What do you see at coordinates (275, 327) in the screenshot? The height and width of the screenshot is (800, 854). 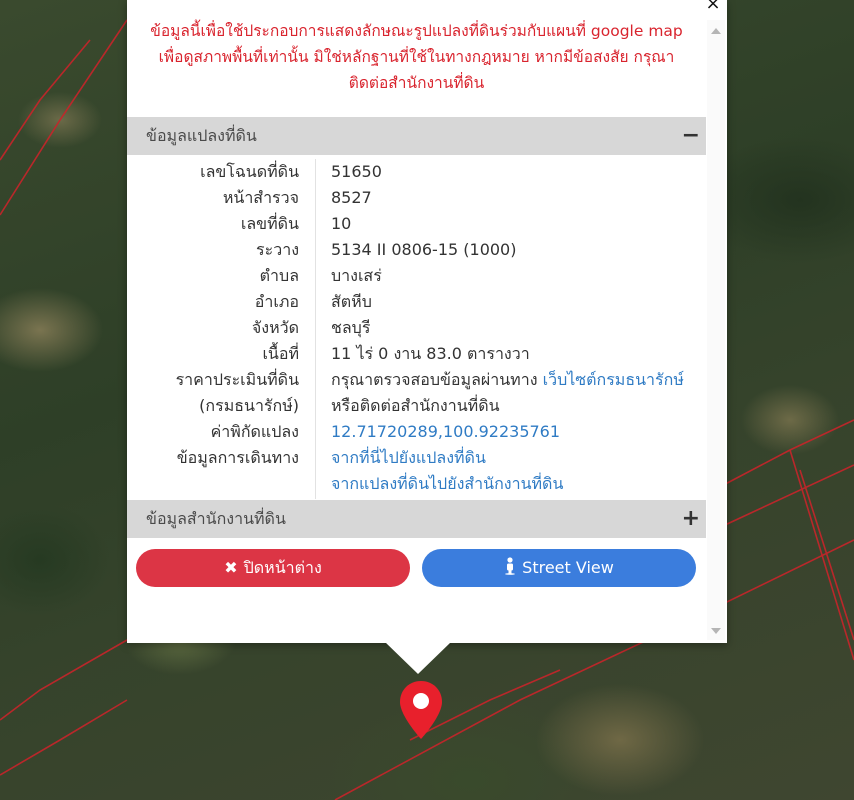 I see `row-label: จังหวัด` at bounding box center [275, 327].